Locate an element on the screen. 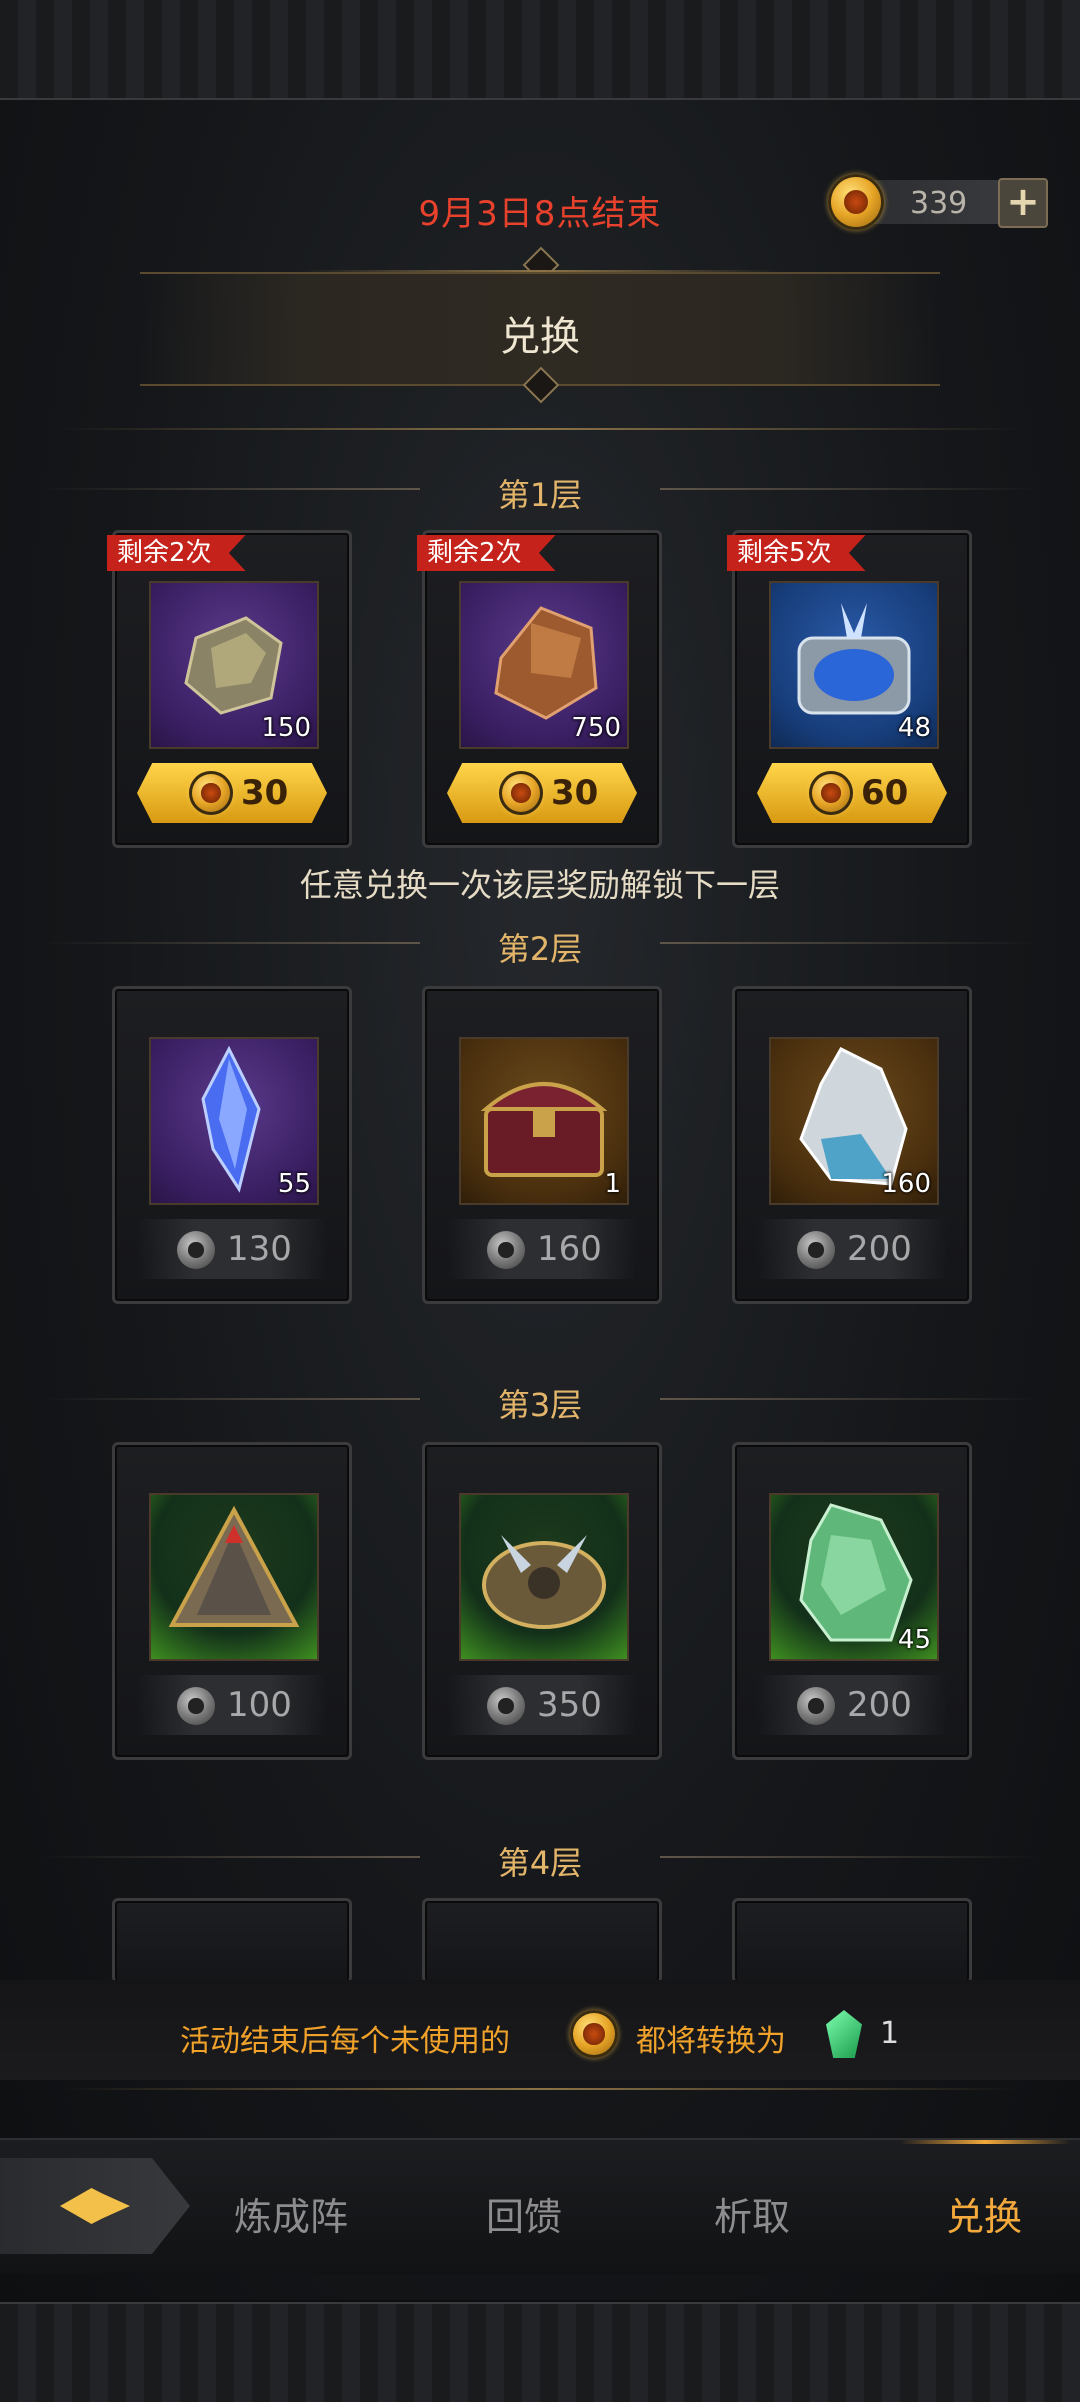  bottom-nav: 炼成阵 回馈 析取 兑换 is located at coordinates (540, 2206).